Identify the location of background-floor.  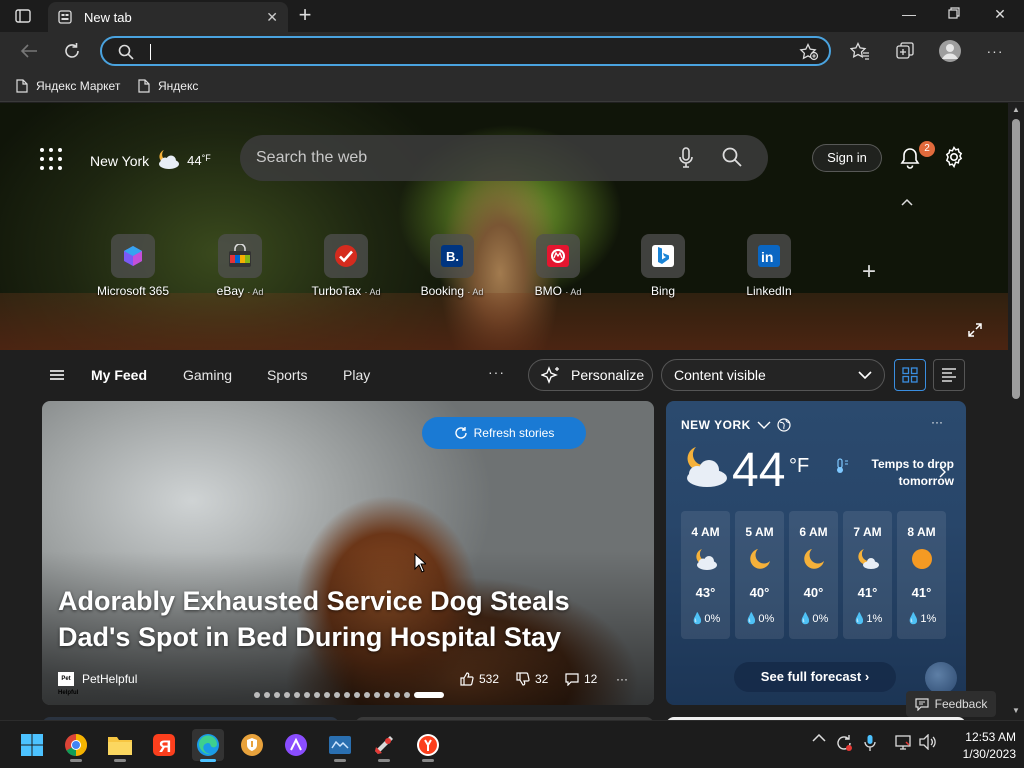
(504, 321).